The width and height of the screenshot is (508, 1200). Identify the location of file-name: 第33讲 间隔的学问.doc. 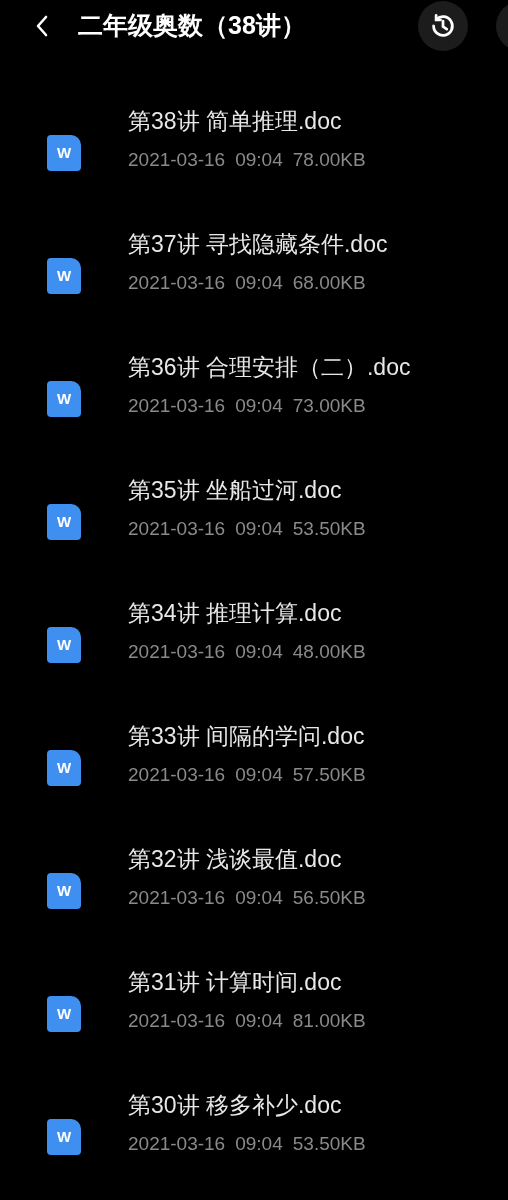
(247, 736).